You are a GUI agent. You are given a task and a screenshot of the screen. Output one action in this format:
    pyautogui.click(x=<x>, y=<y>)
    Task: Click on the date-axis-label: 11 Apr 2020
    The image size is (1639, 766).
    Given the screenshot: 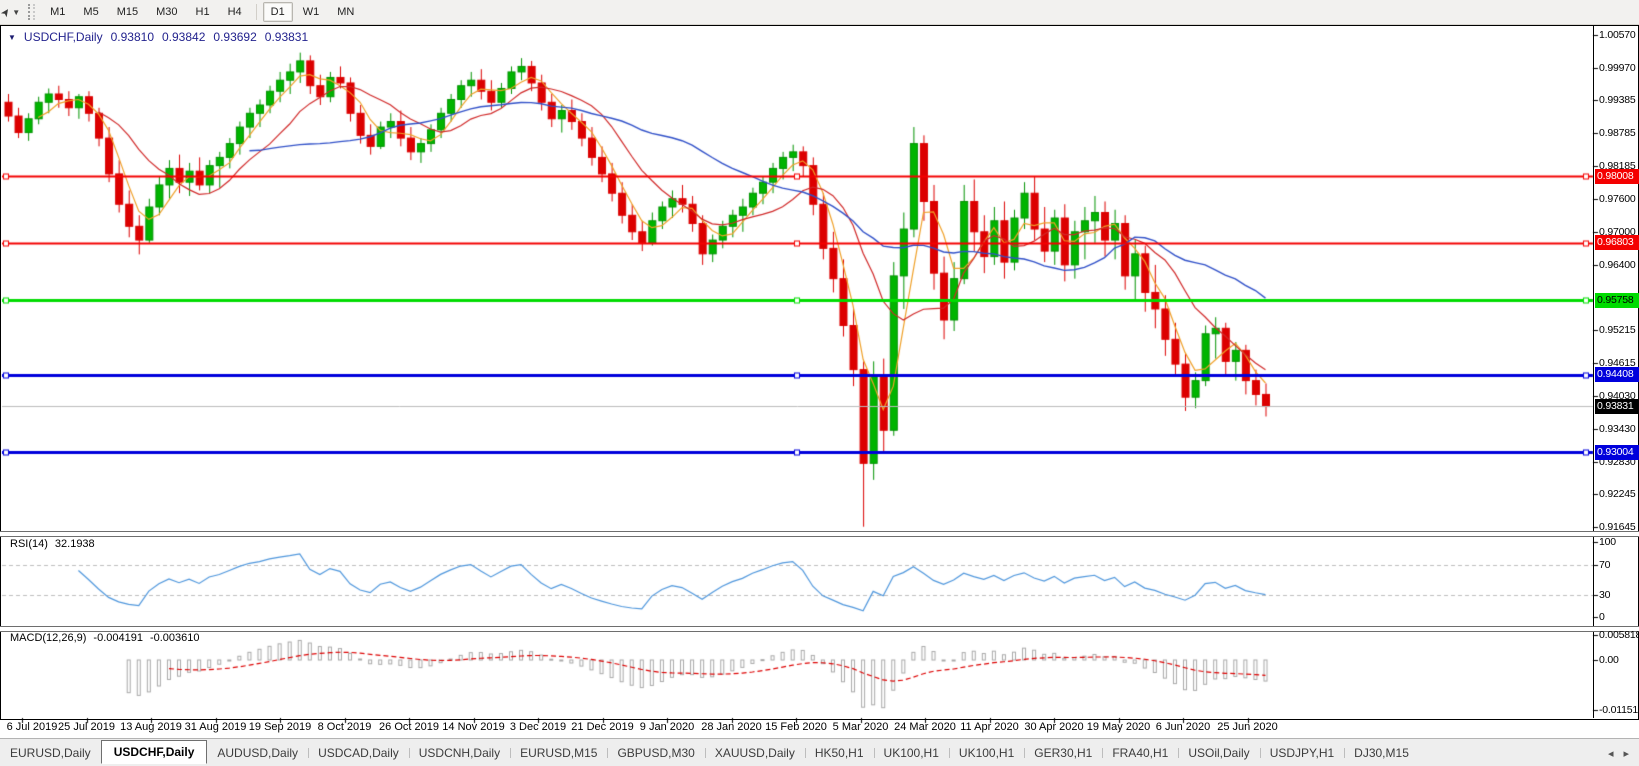 What is the action you would take?
    pyautogui.click(x=989, y=727)
    